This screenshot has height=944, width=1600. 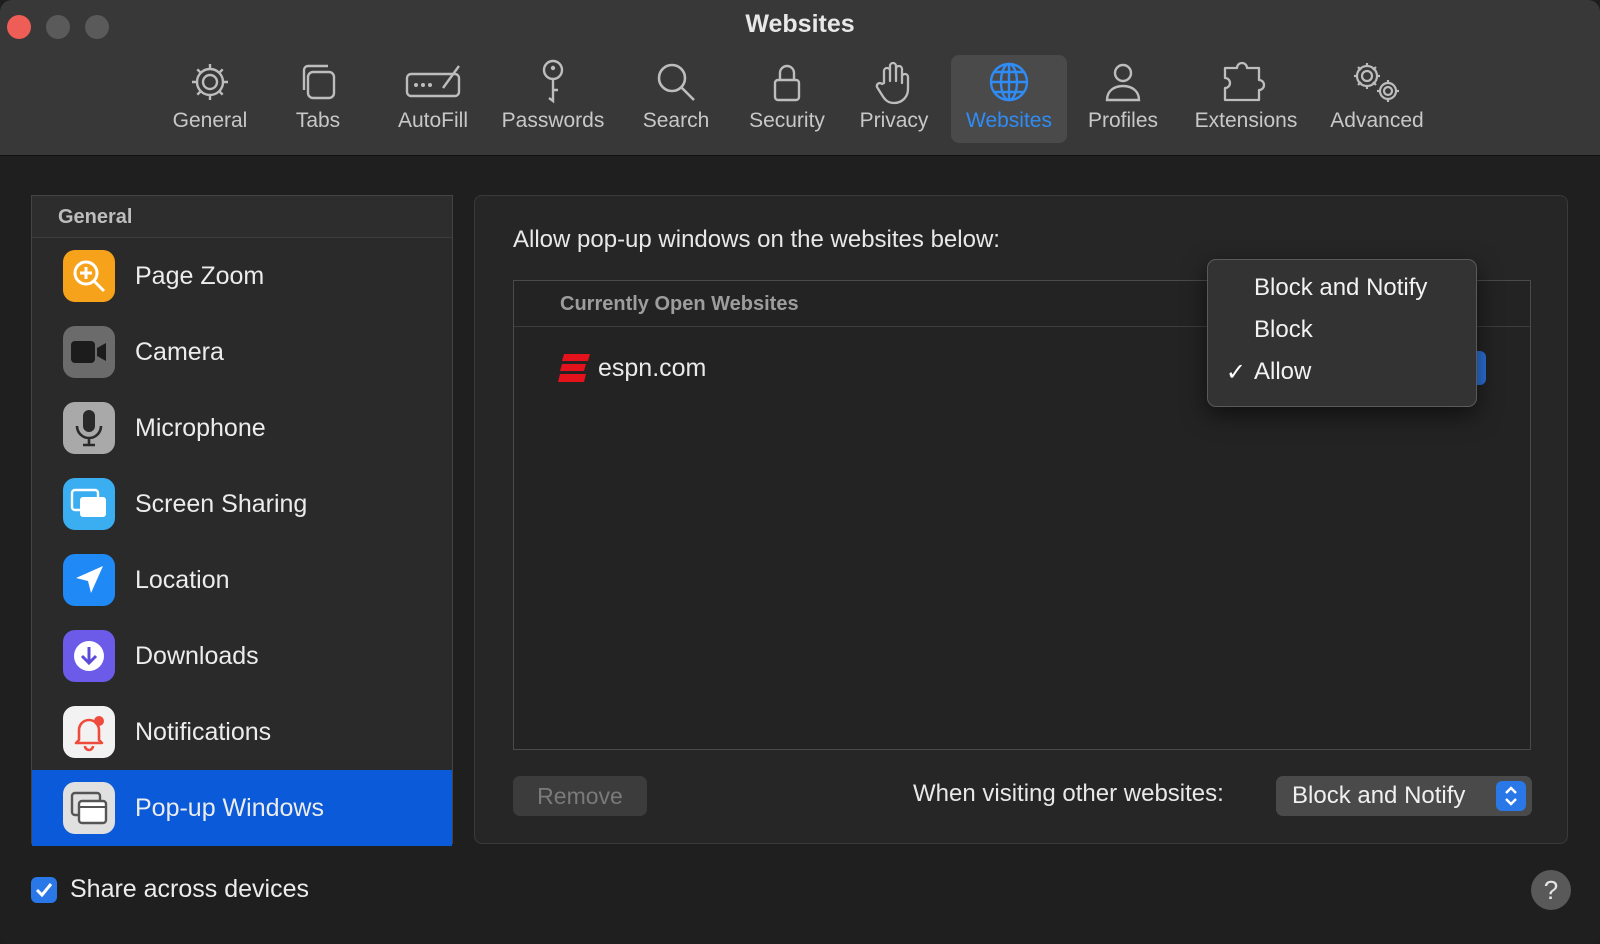 What do you see at coordinates (1283, 371) in the screenshot?
I see `menu-item-label: Allow` at bounding box center [1283, 371].